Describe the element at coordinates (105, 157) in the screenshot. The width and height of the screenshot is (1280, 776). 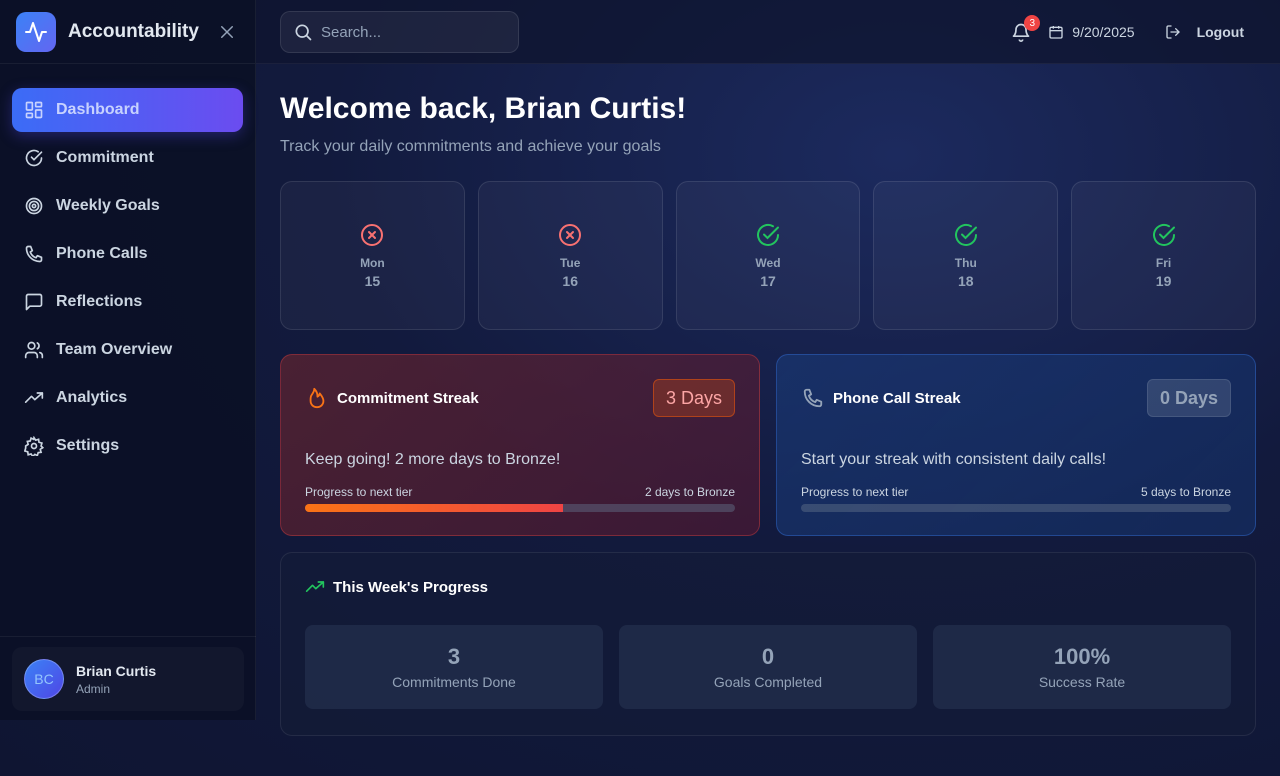
I see `sidebar-item-label: Commitment` at that location.